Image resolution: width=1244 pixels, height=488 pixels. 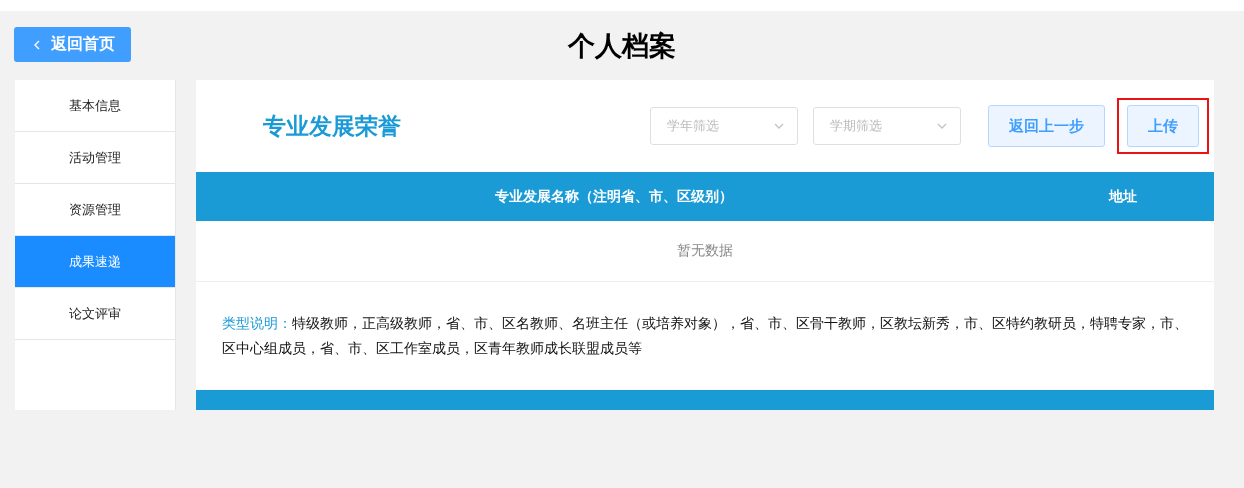 What do you see at coordinates (1046, 126) in the screenshot?
I see `action-button: 返回上一步` at bounding box center [1046, 126].